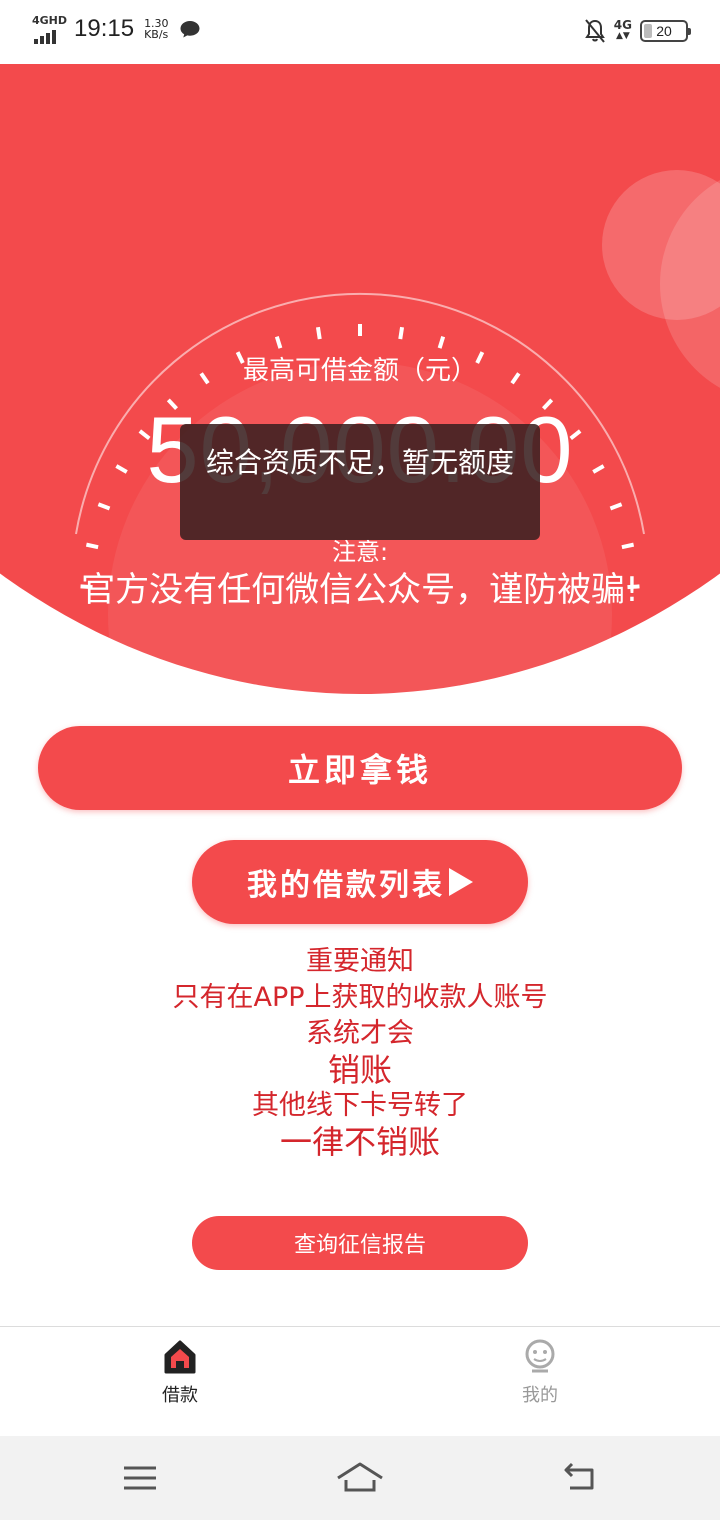 This screenshot has width=720, height=1520. I want to click on bottom-tab-bar: 借款 我的, so click(360, 1381).